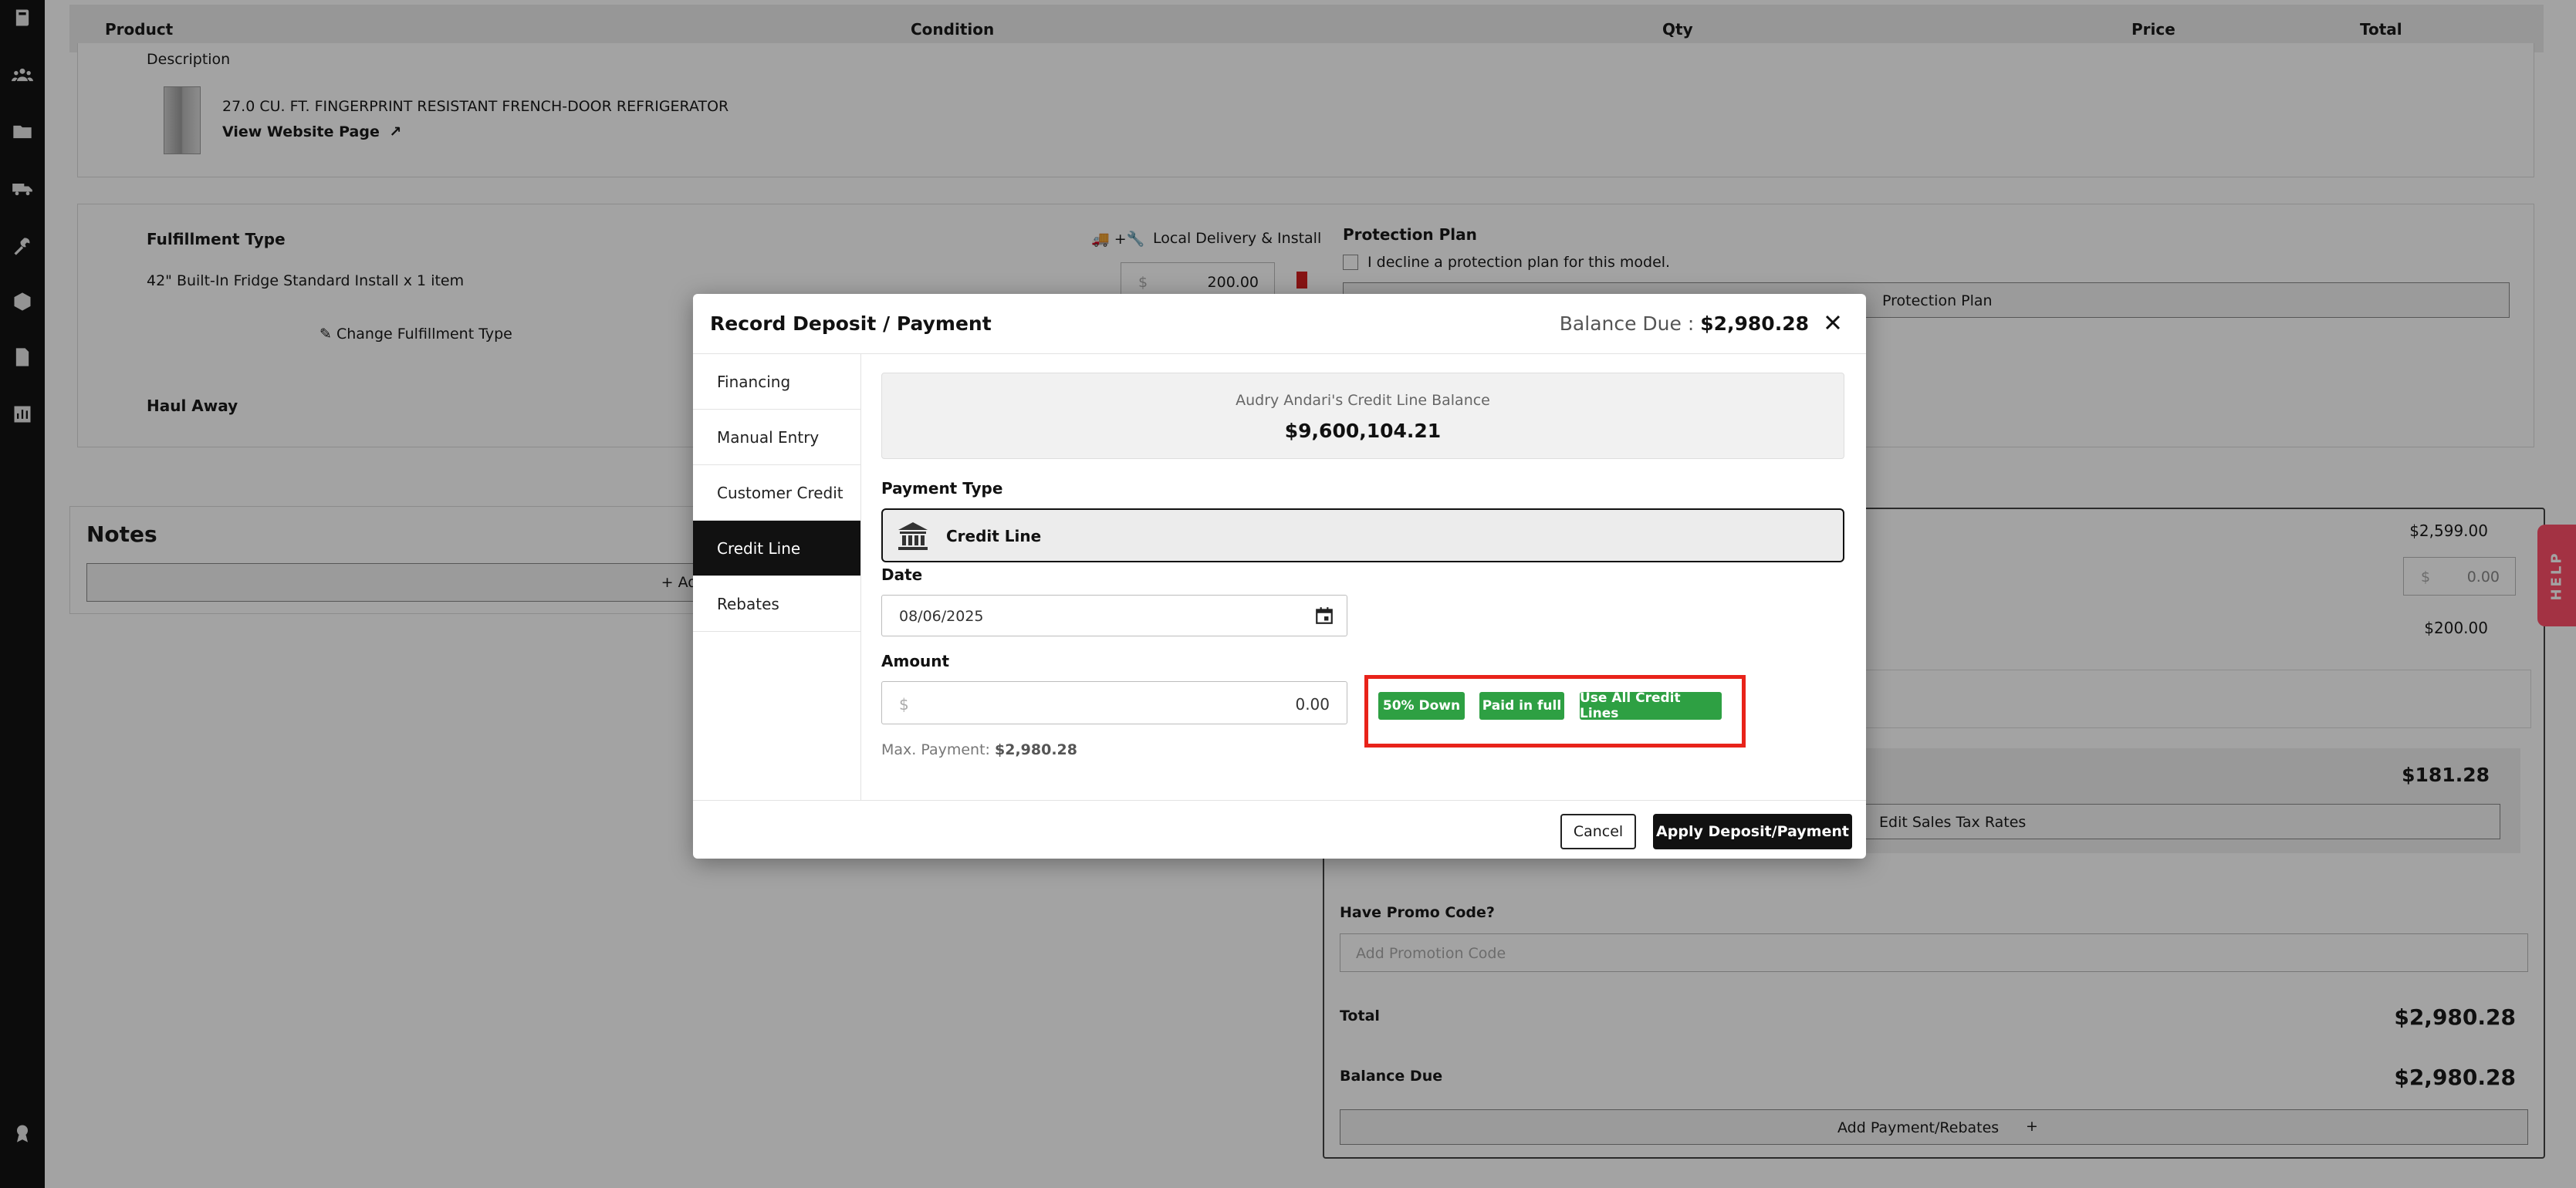 This screenshot has height=1188, width=2576. What do you see at coordinates (942, 489) in the screenshot?
I see `payment-type-label: Payment Type` at bounding box center [942, 489].